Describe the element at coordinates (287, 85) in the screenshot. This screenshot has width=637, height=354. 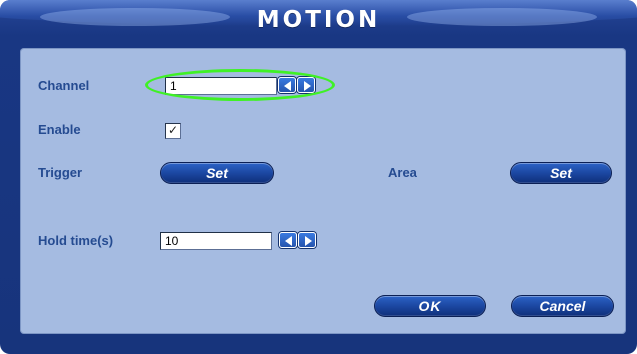
I see `channel-prev-arrow-icon` at that location.